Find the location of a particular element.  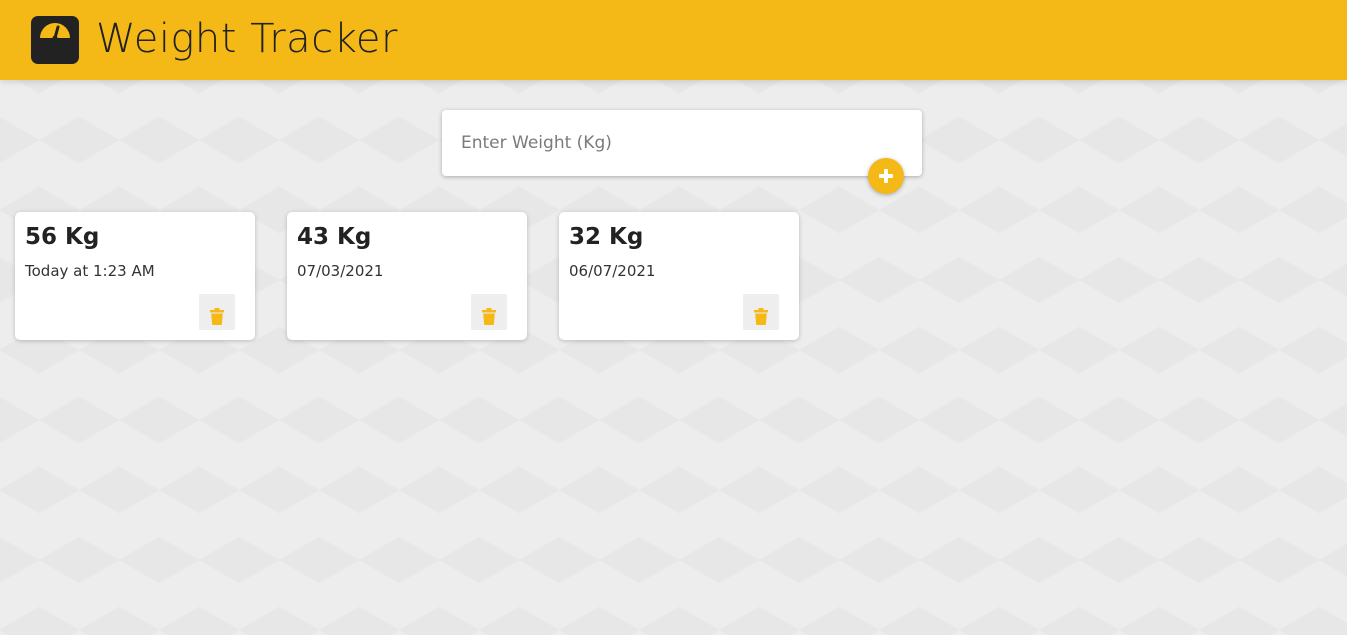

weight-card: 43 Kg 07/03/2021 is located at coordinates (407, 276).